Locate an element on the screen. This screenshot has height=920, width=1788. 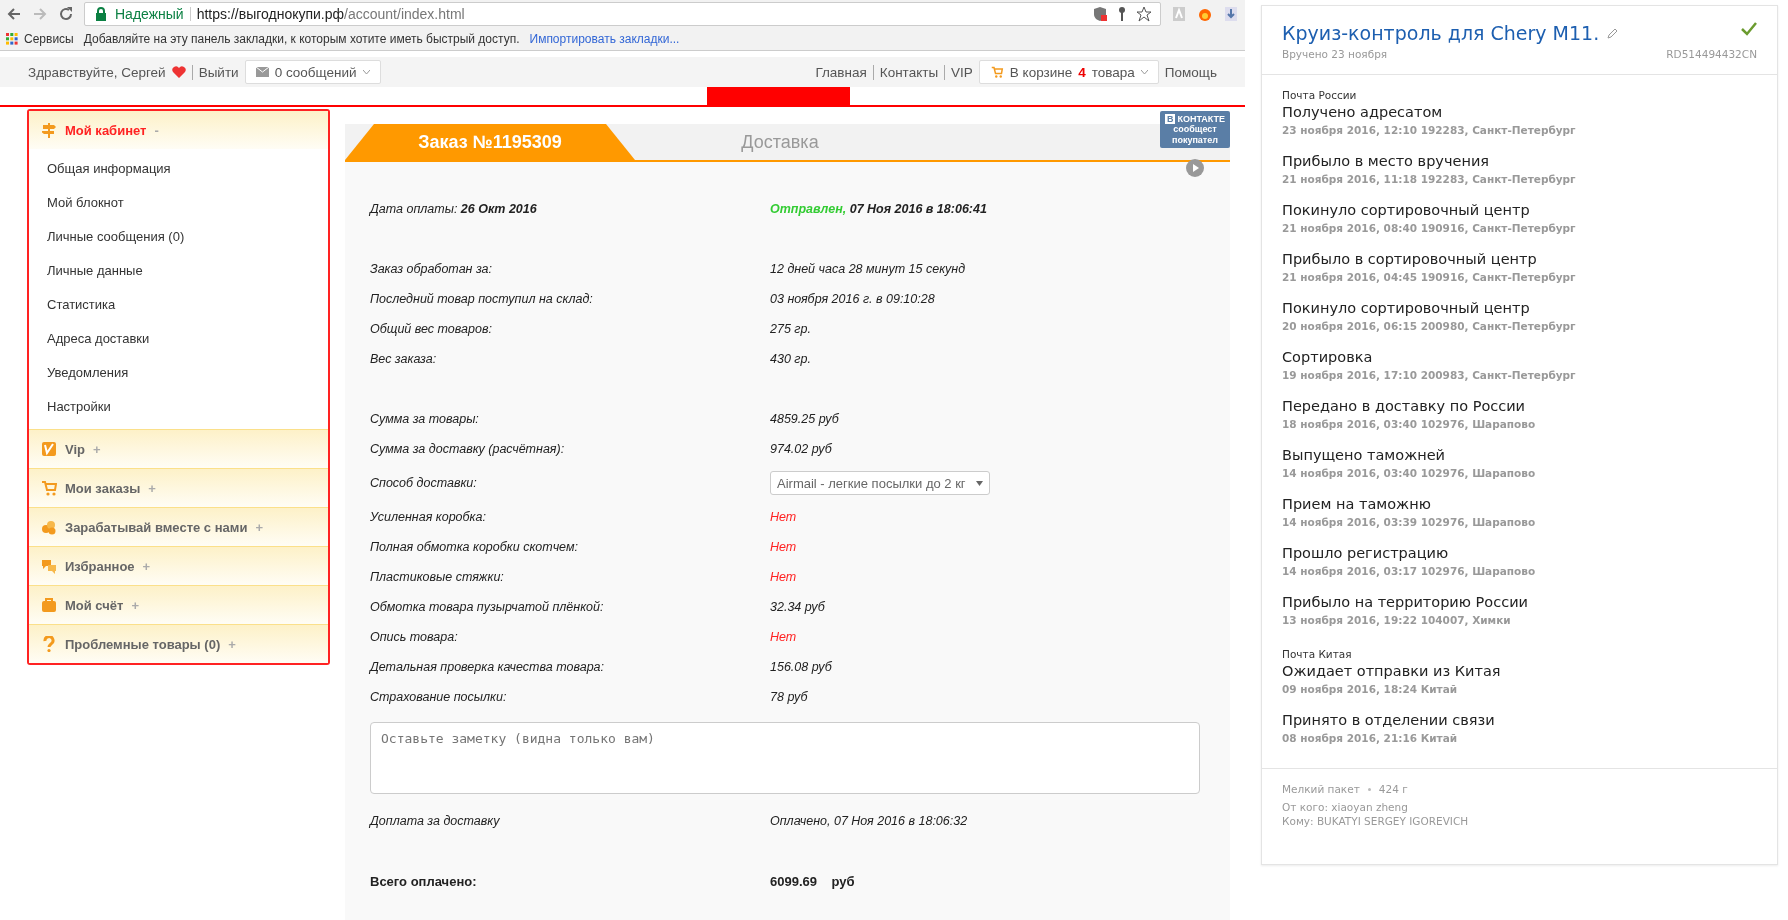
track-number: RD514494432CN is located at coordinates (1711, 54).